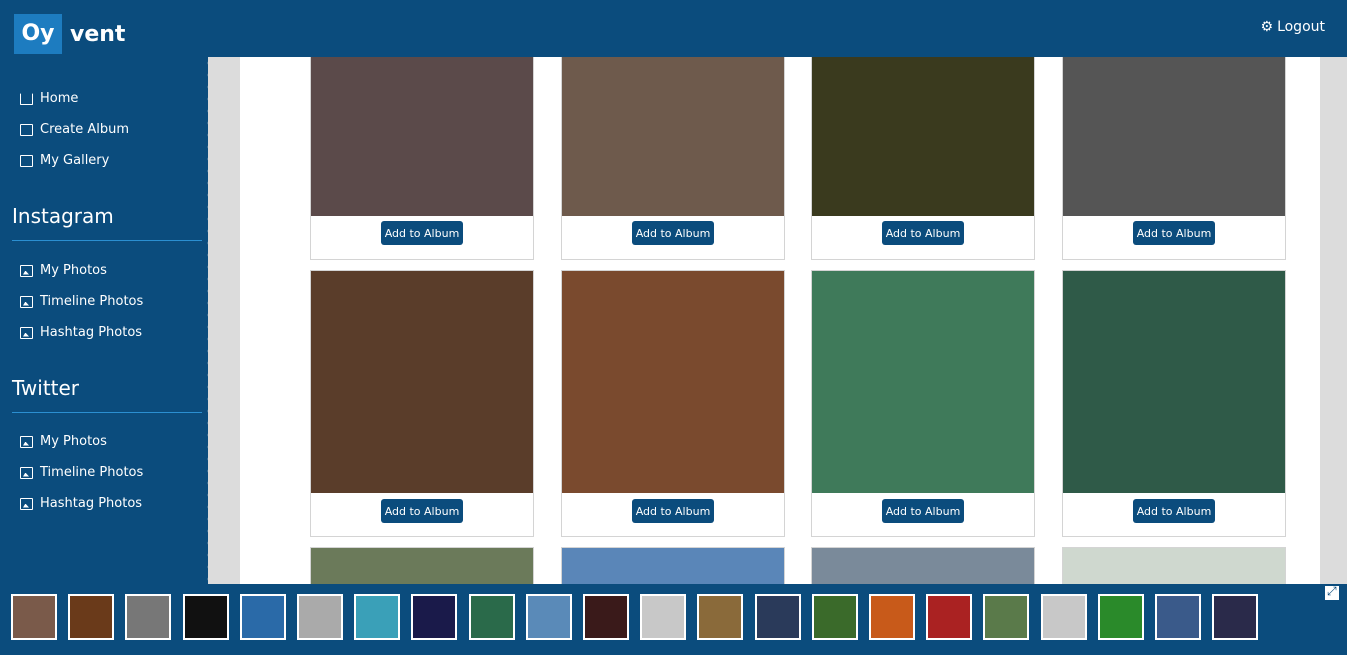  What do you see at coordinates (26, 160) in the screenshot?
I see `folder-icon` at bounding box center [26, 160].